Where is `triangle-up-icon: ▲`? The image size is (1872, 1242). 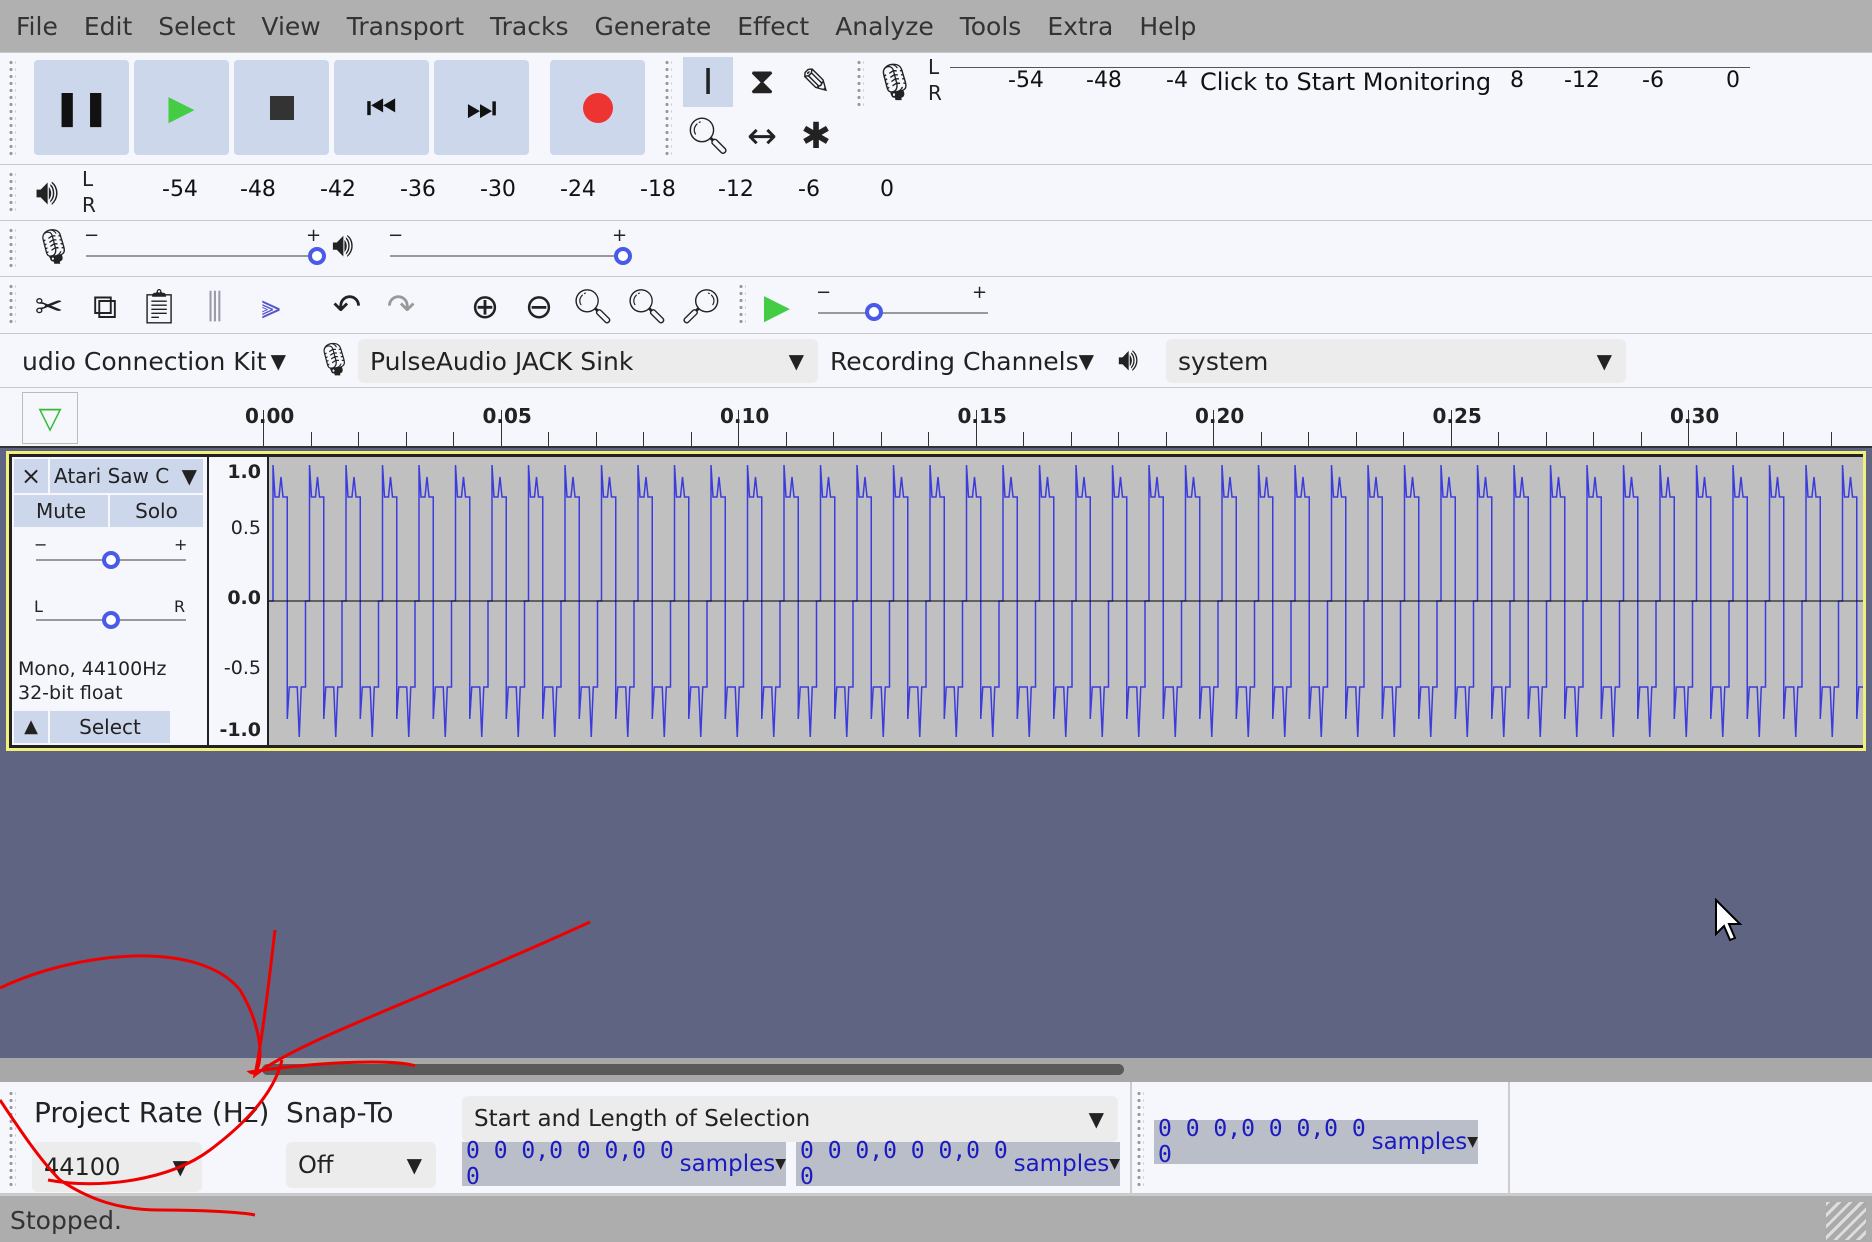 triangle-up-icon: ▲ is located at coordinates (31, 726).